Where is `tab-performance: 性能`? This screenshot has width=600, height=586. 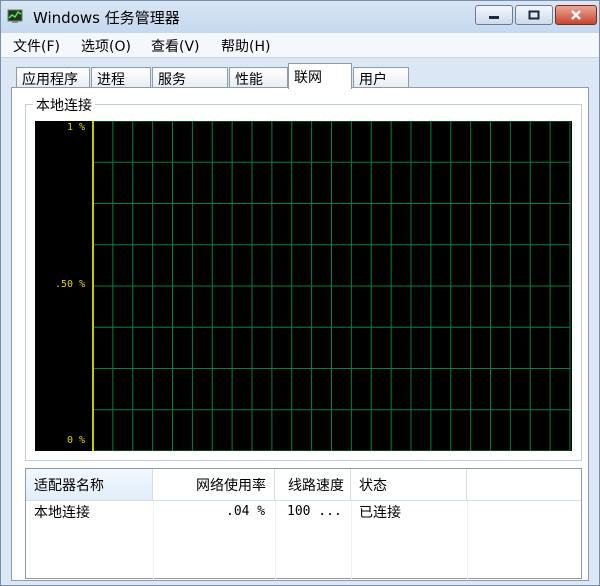 tab-performance: 性能 is located at coordinates (258, 78).